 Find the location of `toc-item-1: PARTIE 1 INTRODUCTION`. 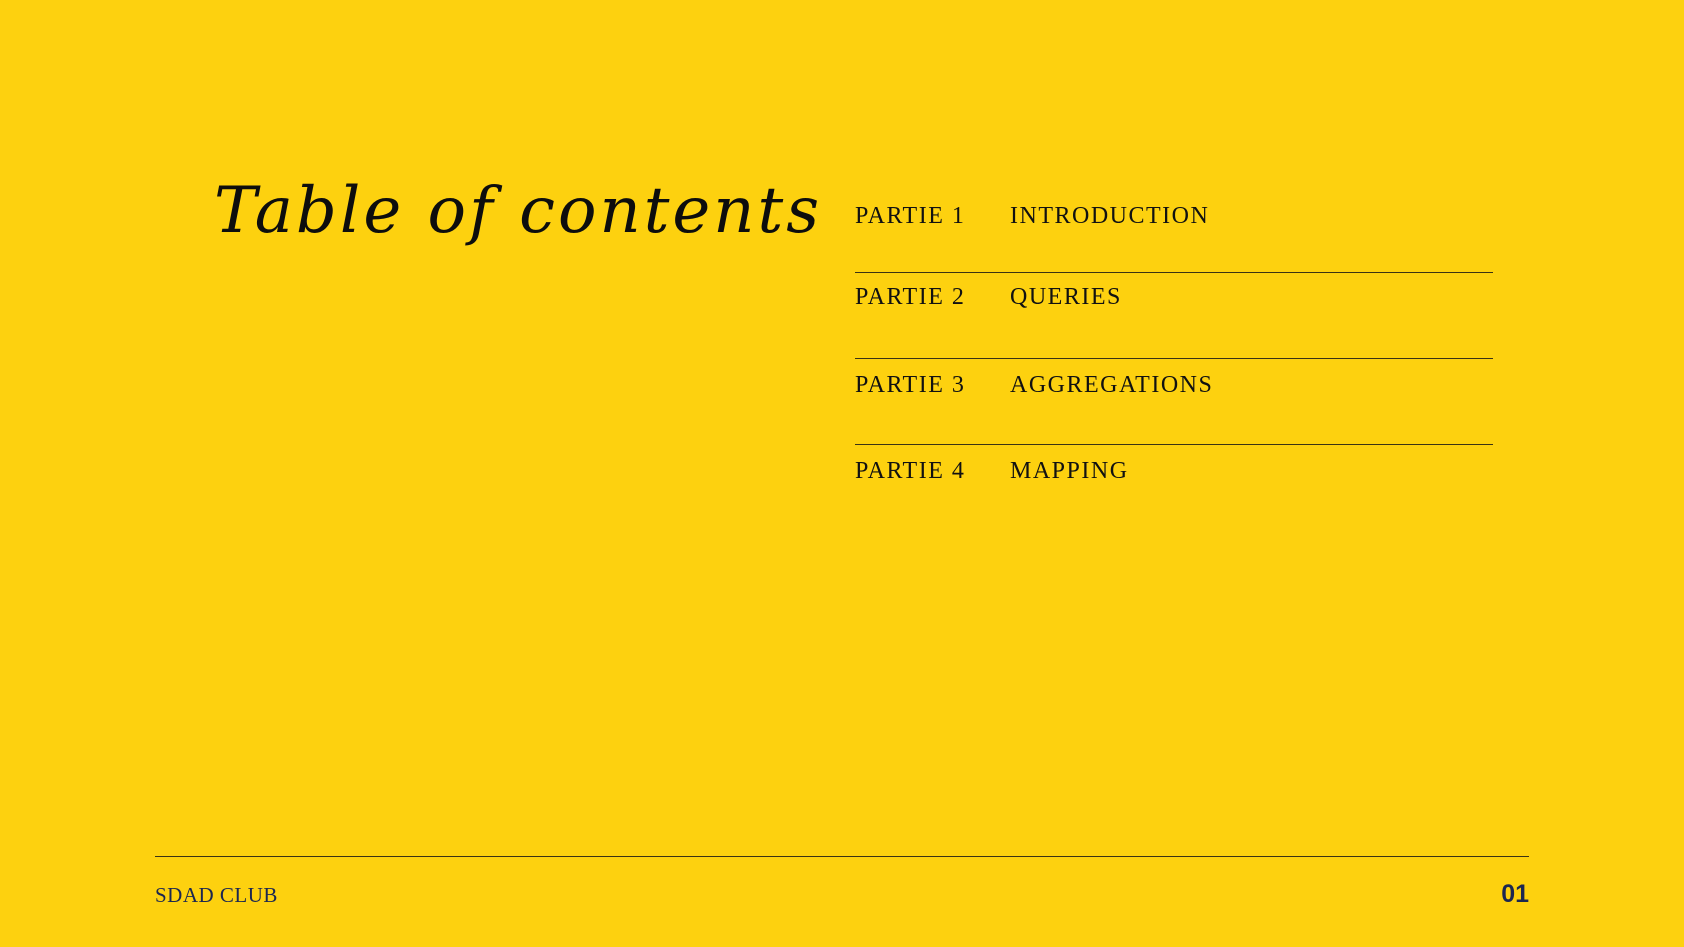

toc-item-1: PARTIE 1 INTRODUCTION is located at coordinates (1174, 216).